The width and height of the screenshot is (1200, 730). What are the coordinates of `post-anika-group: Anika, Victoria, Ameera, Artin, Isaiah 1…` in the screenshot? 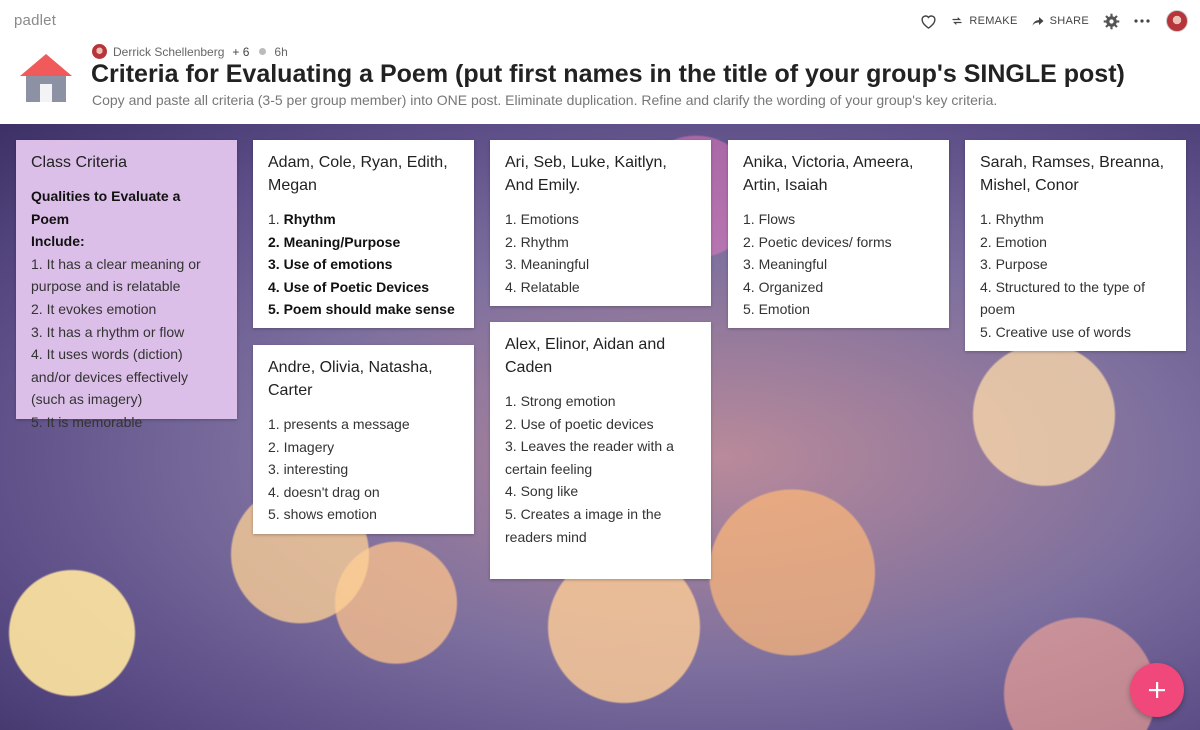 It's located at (838, 234).